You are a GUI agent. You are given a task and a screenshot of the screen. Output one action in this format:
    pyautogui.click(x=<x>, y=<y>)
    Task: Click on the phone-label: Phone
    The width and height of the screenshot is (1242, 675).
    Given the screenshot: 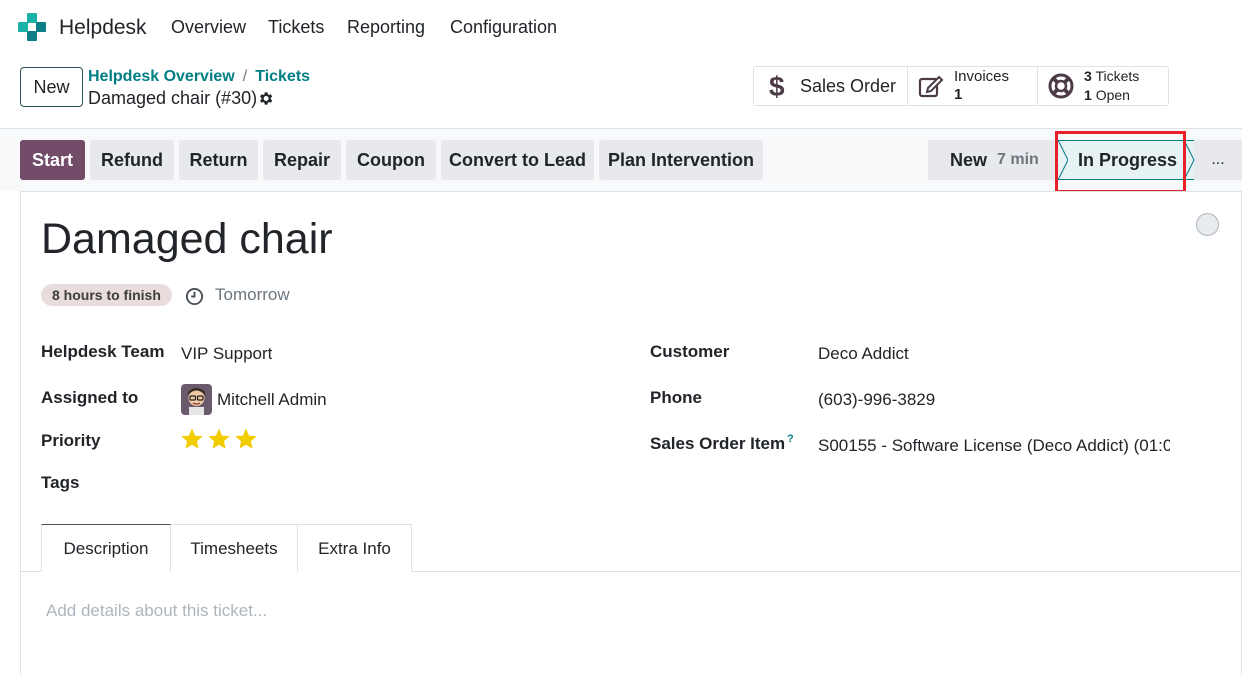 What is the action you would take?
    pyautogui.click(x=676, y=397)
    